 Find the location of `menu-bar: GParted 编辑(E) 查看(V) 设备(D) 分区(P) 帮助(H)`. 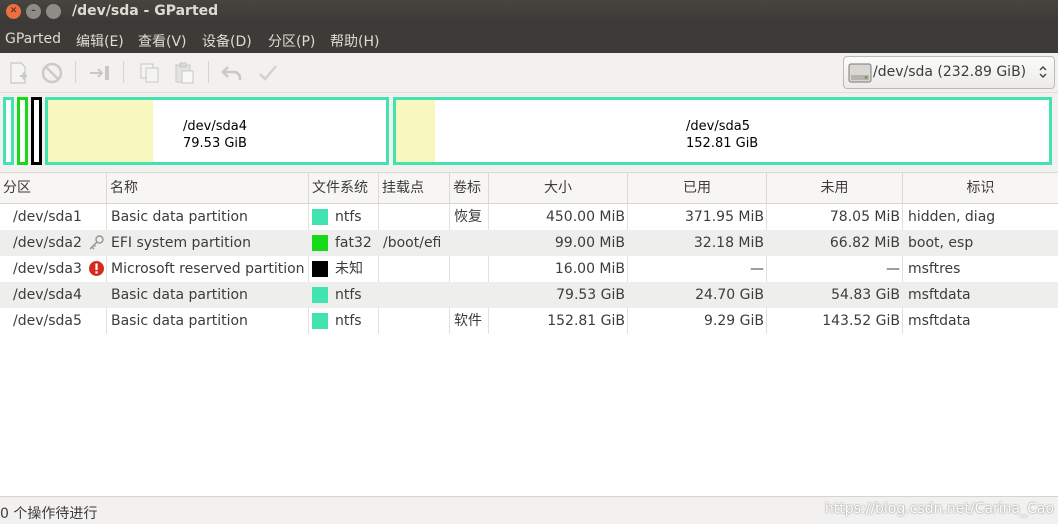

menu-bar: GParted 编辑(E) 查看(V) 设备(D) 分区(P) 帮助(H) is located at coordinates (529, 38).